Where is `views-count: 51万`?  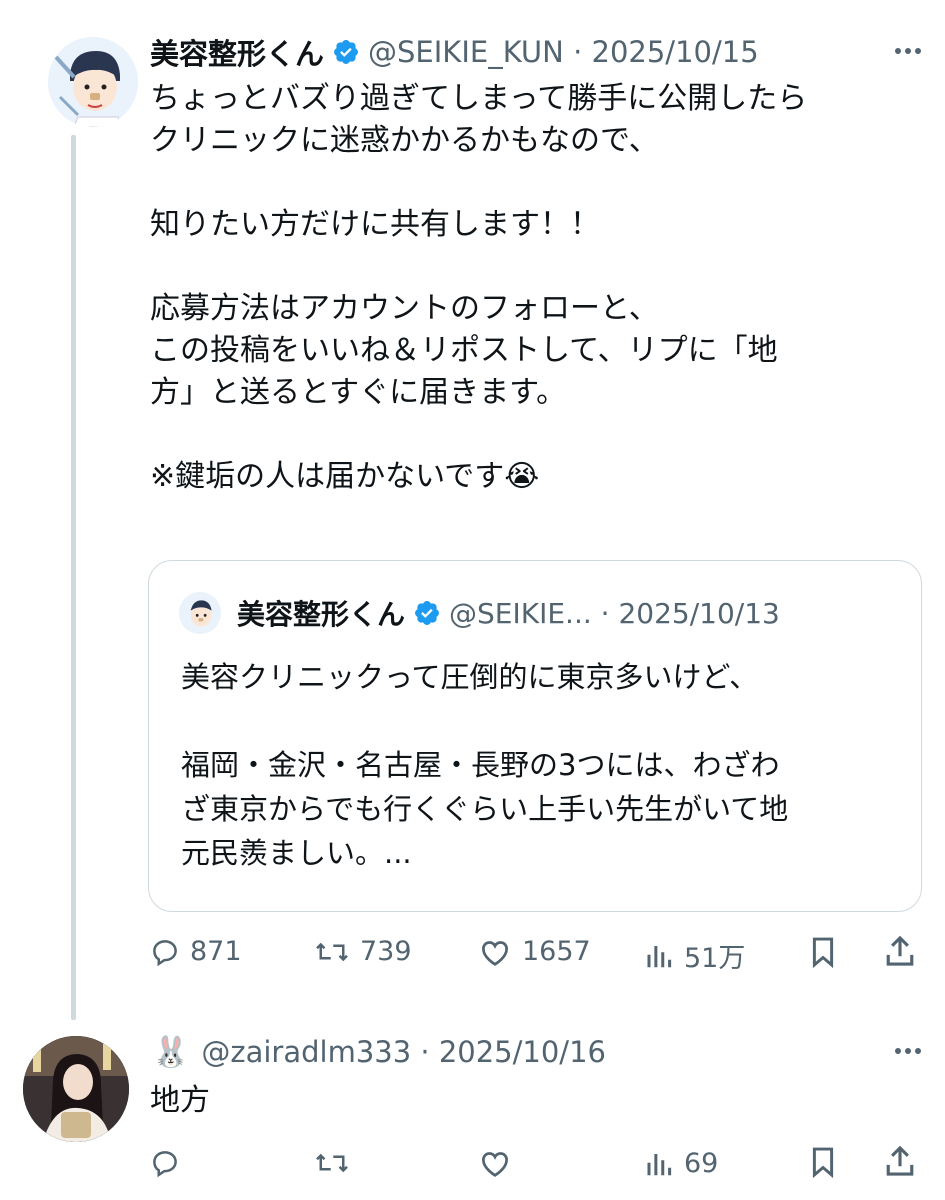
views-count: 51万 is located at coordinates (715, 958).